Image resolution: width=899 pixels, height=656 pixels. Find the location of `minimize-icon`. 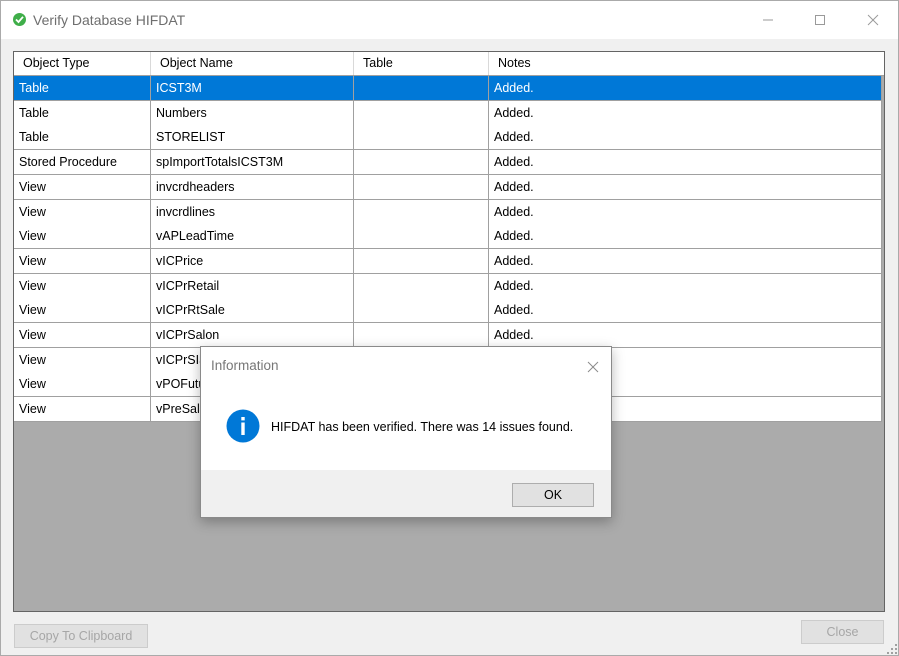

minimize-icon is located at coordinates (768, 20).